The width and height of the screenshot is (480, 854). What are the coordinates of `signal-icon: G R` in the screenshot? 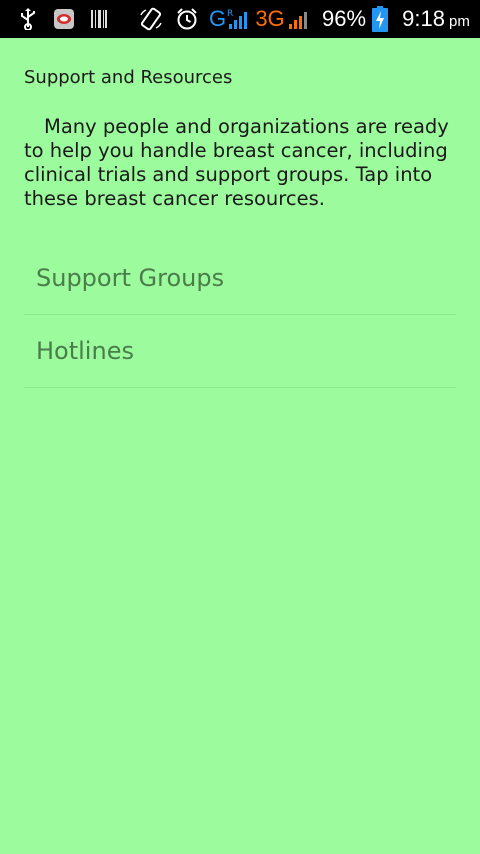 It's located at (228, 19).